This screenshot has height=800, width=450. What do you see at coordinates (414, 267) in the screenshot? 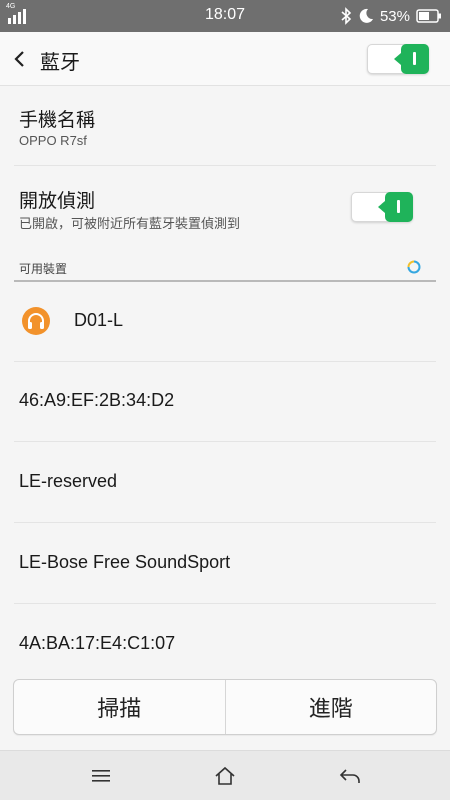
I see `loading-spinner-icon` at bounding box center [414, 267].